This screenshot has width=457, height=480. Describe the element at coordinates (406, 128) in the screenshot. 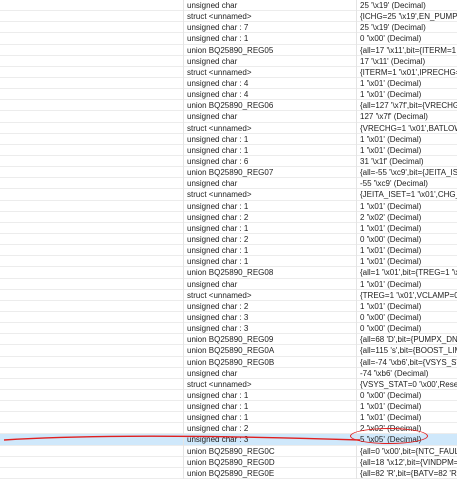

I see `value-cell: {VRECHG=1 '\x01',BATLOWV=1` at that location.